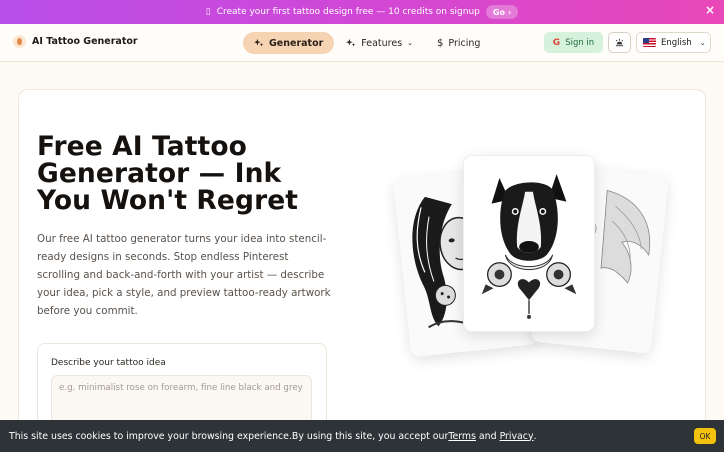 The height and width of the screenshot is (452, 724). I want to click on cookie-period: ., so click(535, 436).